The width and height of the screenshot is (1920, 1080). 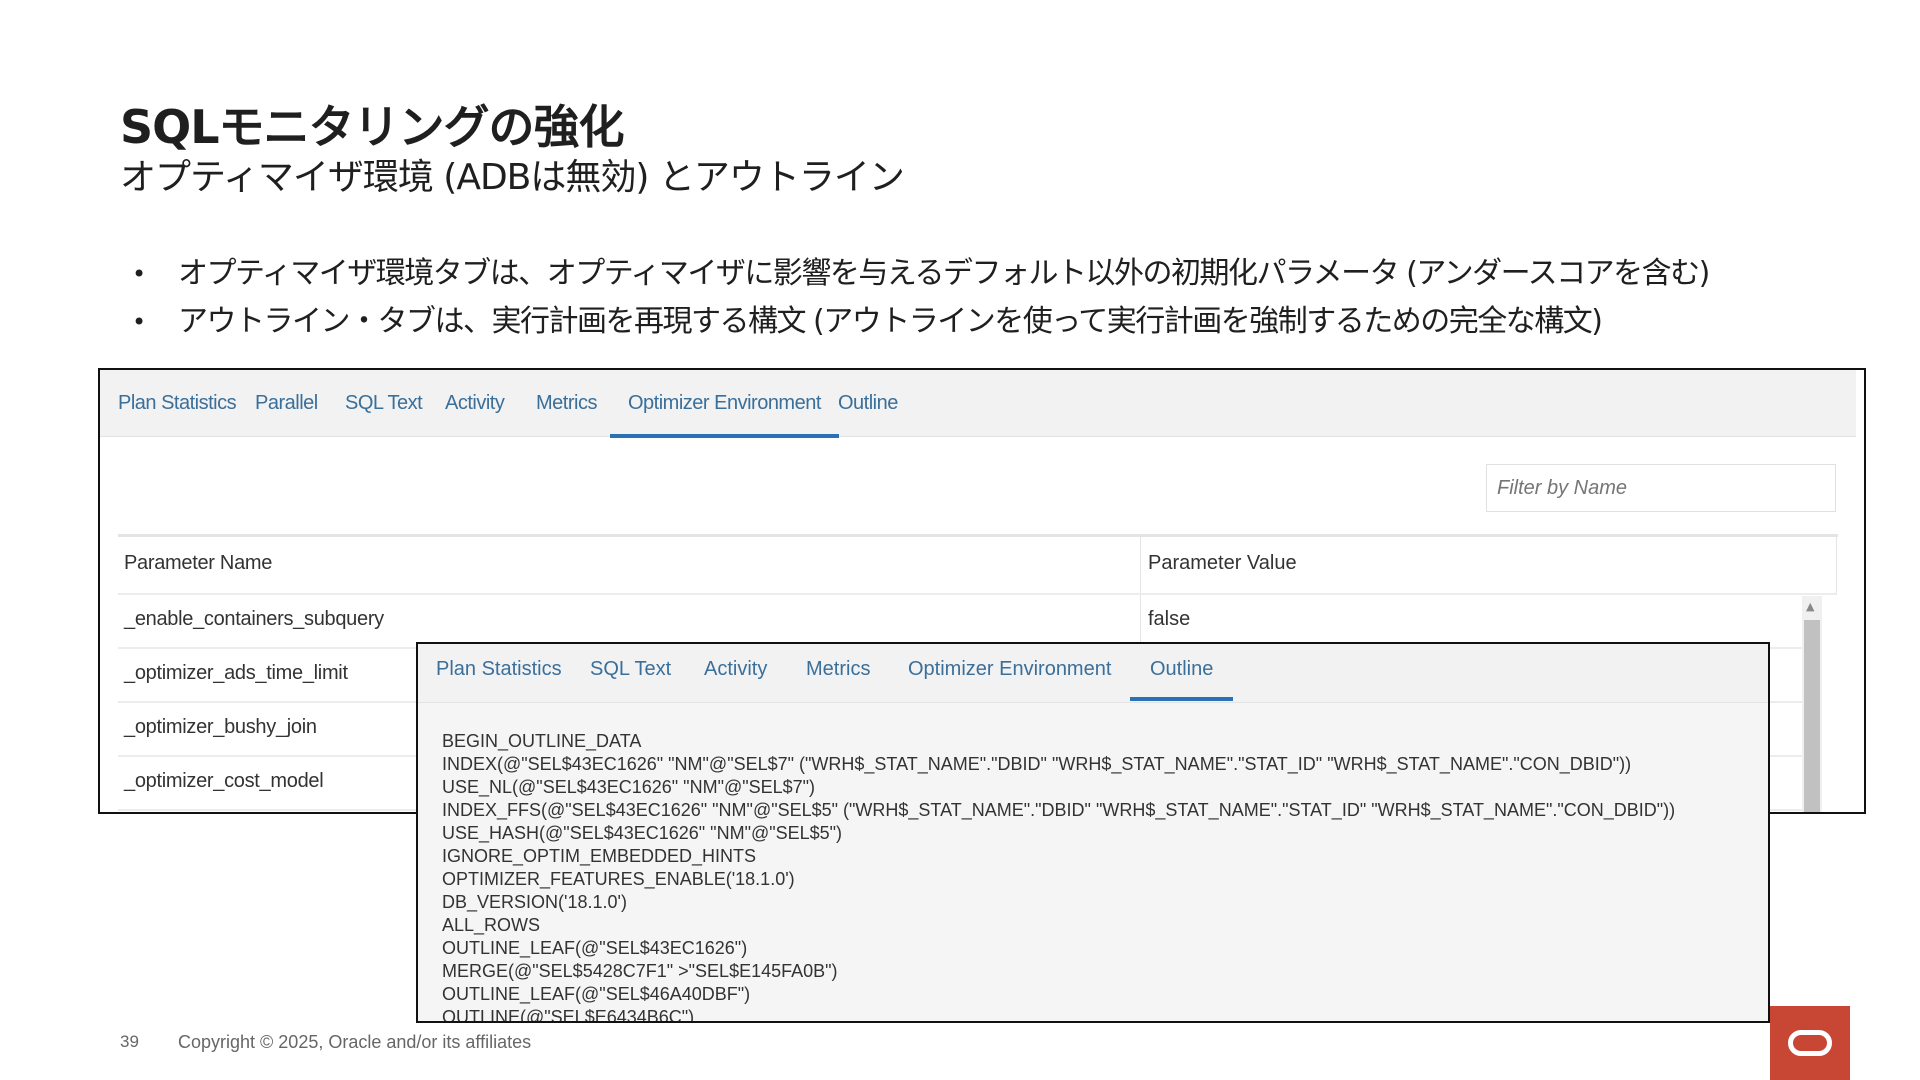 What do you see at coordinates (220, 727) in the screenshot?
I see `parameter-name-cell: _optimizer_bushy_join` at bounding box center [220, 727].